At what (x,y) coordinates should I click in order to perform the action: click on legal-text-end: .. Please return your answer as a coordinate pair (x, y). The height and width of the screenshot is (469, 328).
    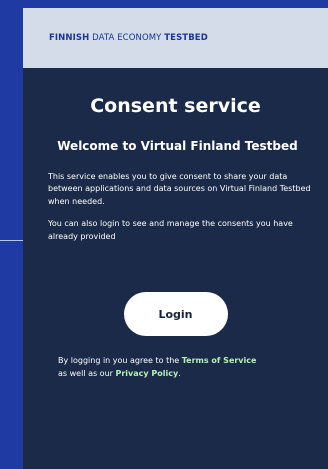
    Looking at the image, I should click on (179, 374).